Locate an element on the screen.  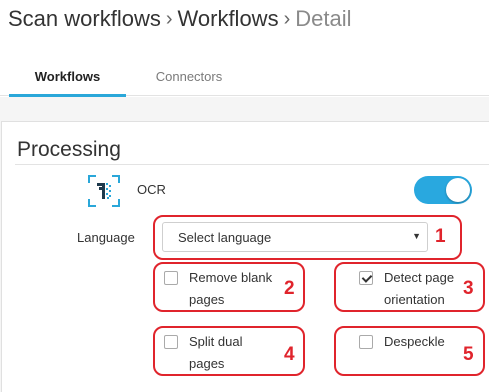
tab-bar: Workflows Connectors is located at coordinates (244, 76).